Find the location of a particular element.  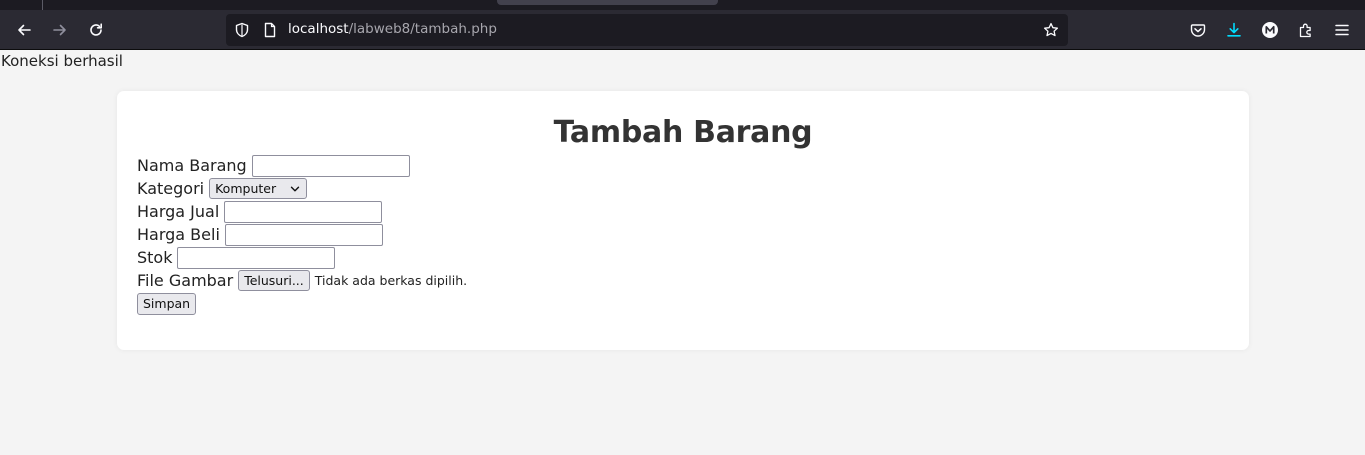

submit-row: Simpan is located at coordinates (167, 303).